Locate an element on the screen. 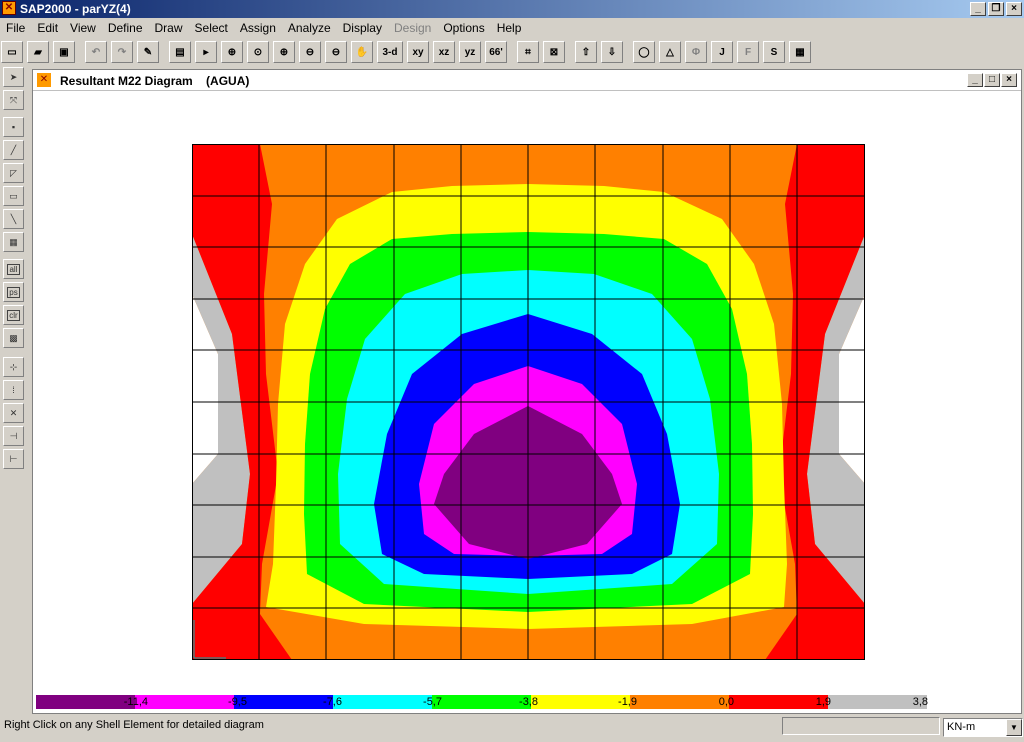  sap2000-window-icon: ✕ is located at coordinates (44, 80).